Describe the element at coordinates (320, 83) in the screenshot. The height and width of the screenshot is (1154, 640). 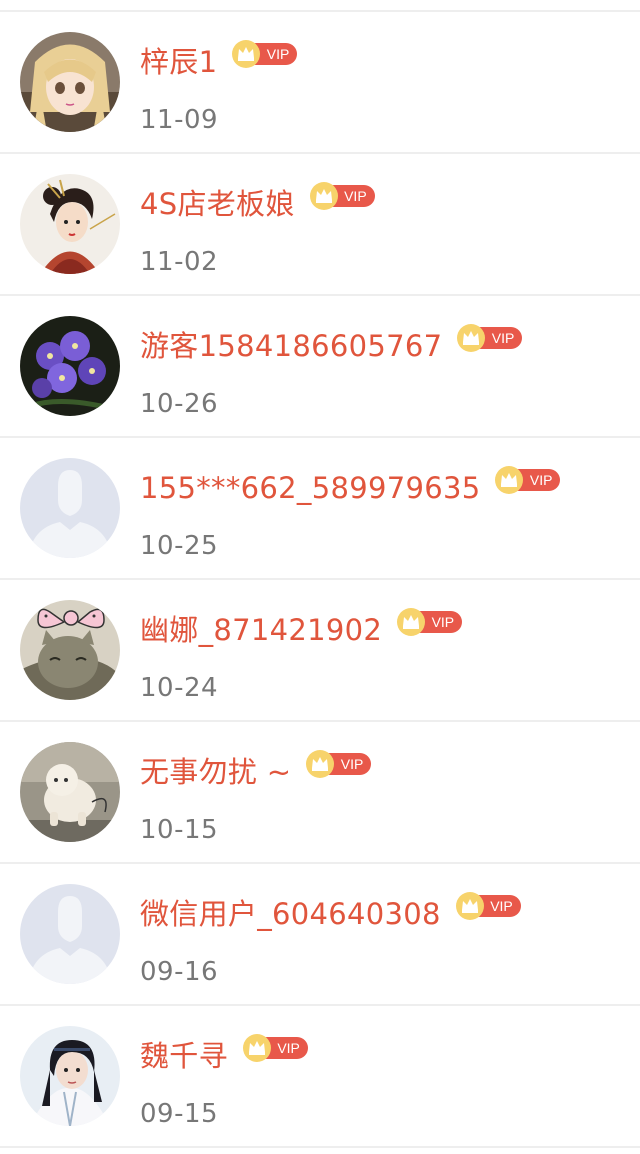
I see `list-item: 梓辰1 VIP 11-09` at that location.